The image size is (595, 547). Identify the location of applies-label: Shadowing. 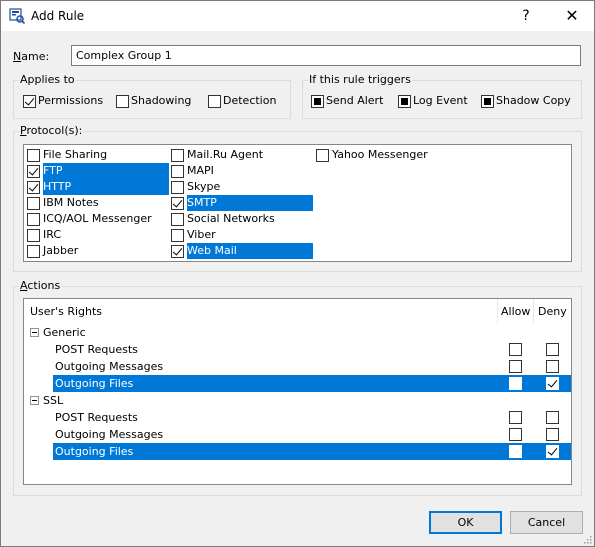
(161, 100).